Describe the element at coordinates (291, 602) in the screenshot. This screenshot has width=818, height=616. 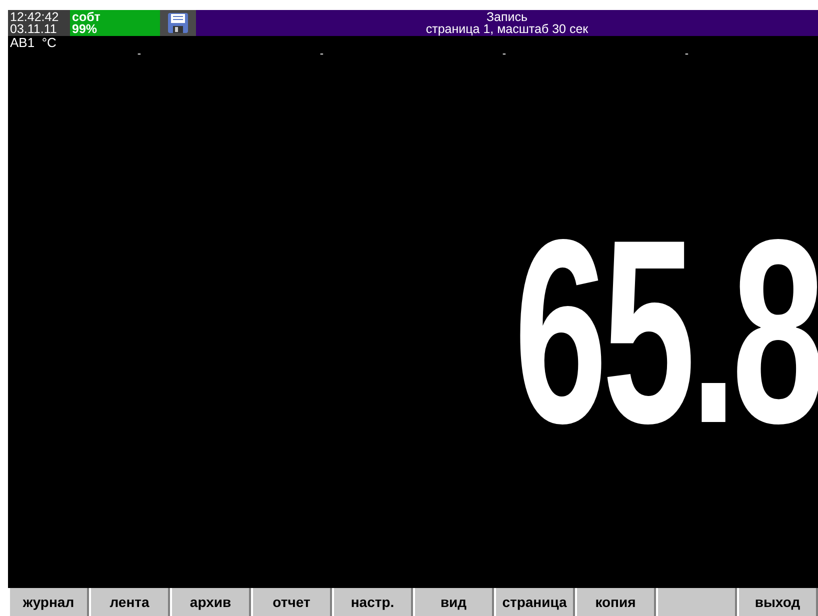
I see `function-key: отчет` at that location.